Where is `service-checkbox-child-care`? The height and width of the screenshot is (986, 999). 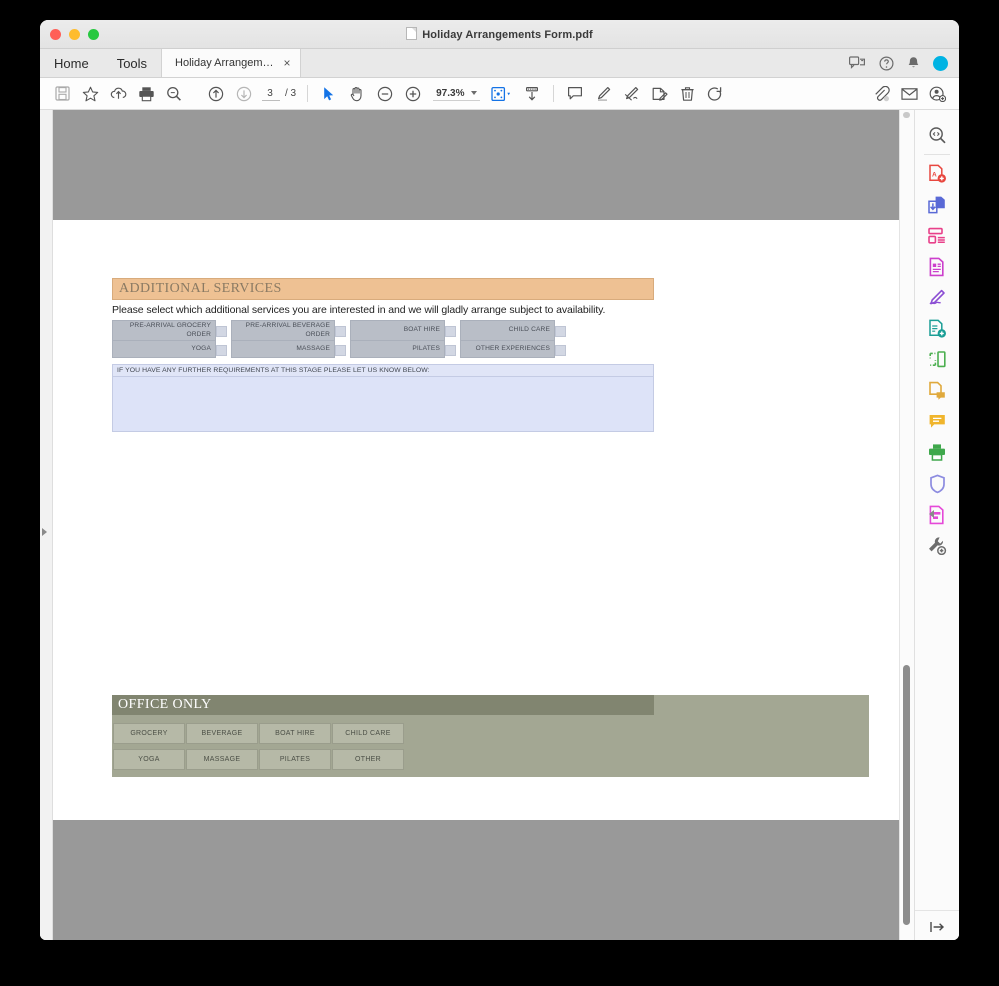
service-checkbox-child-care is located at coordinates (560, 331).